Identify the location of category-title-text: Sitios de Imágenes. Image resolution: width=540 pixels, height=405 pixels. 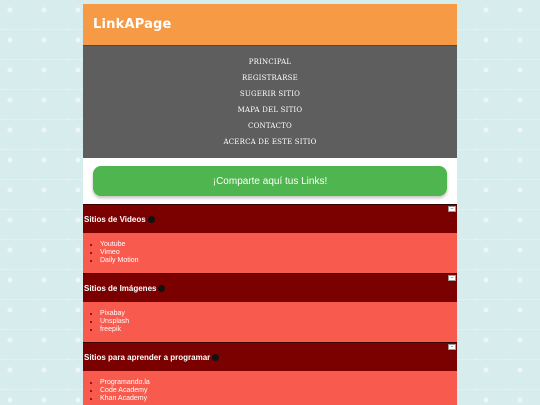
(120, 288).